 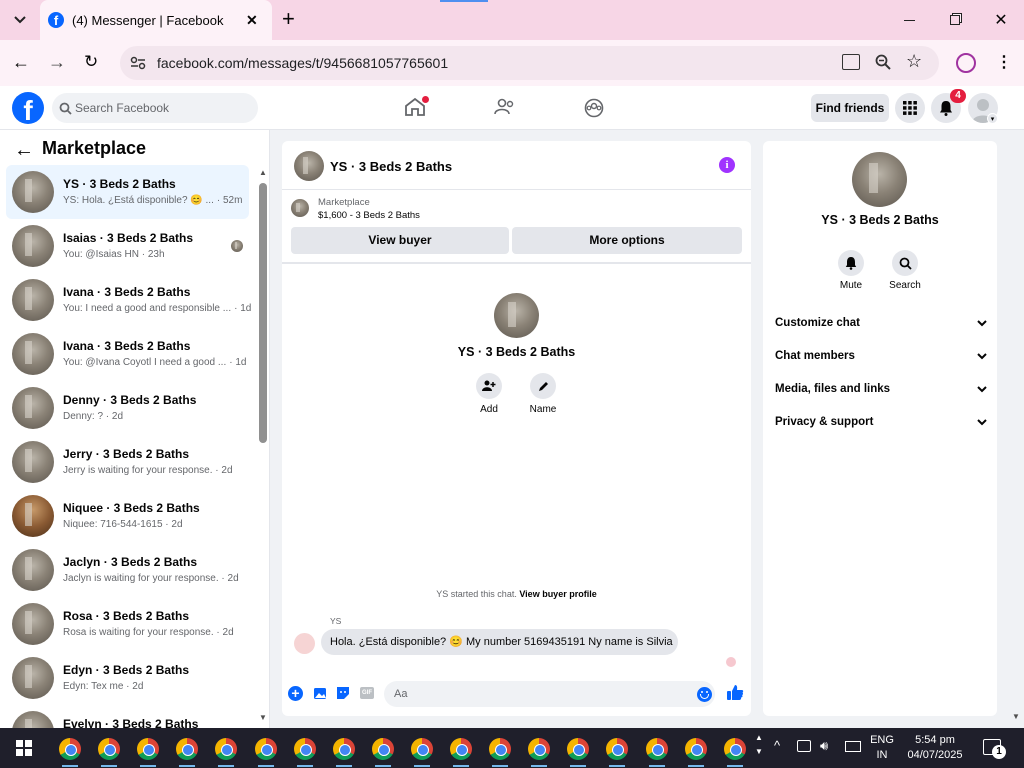 What do you see at coordinates (882, 748) in the screenshot?
I see `language-indicator: ENG IN` at bounding box center [882, 748].